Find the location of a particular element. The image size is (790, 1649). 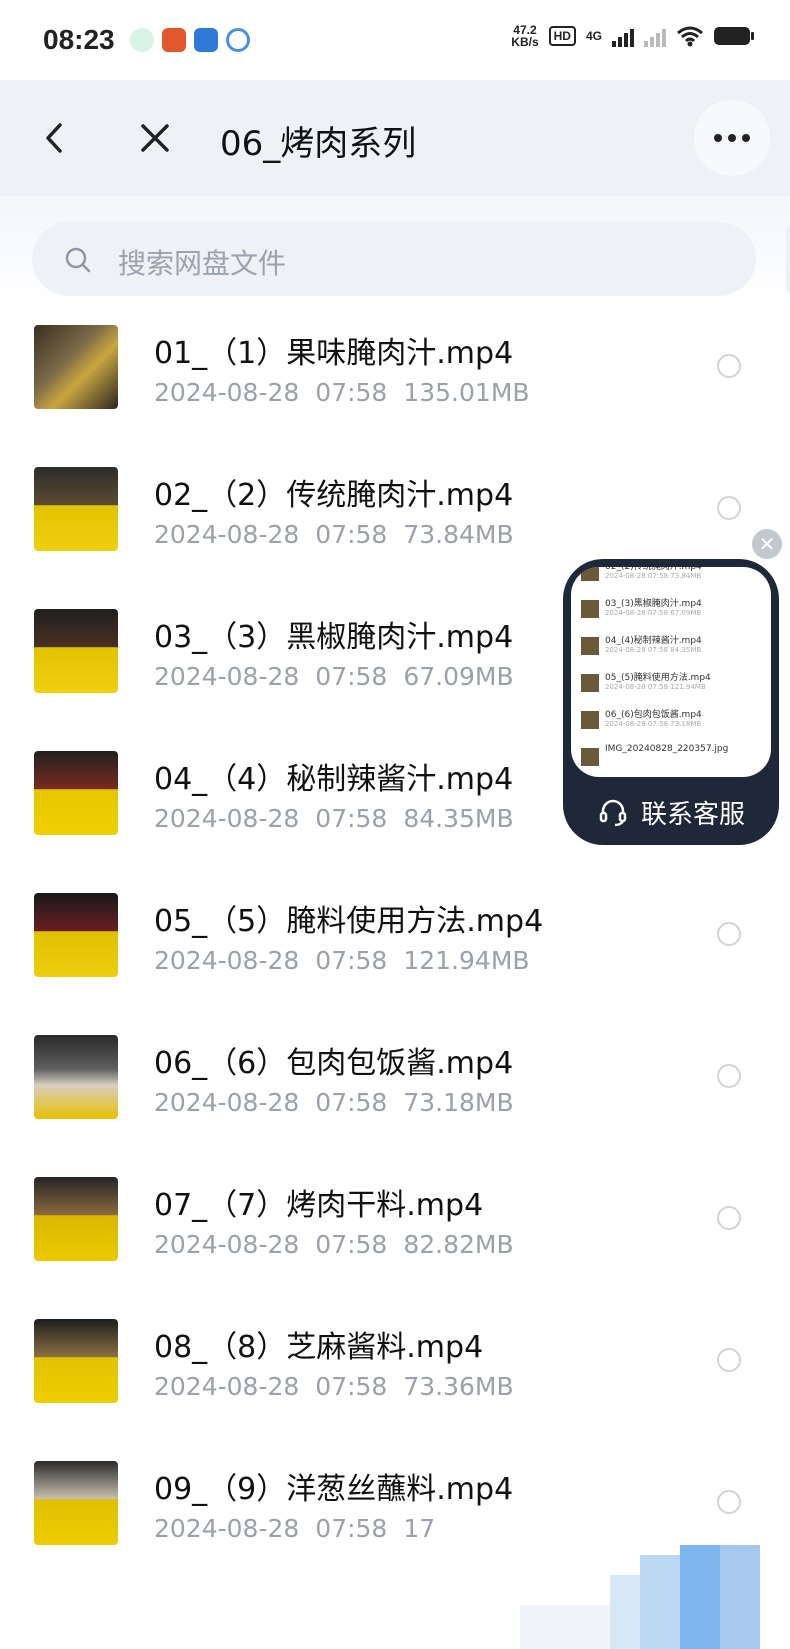

preview-meta: 2024-08-28 07:58 67.09MB is located at coordinates (653, 613).